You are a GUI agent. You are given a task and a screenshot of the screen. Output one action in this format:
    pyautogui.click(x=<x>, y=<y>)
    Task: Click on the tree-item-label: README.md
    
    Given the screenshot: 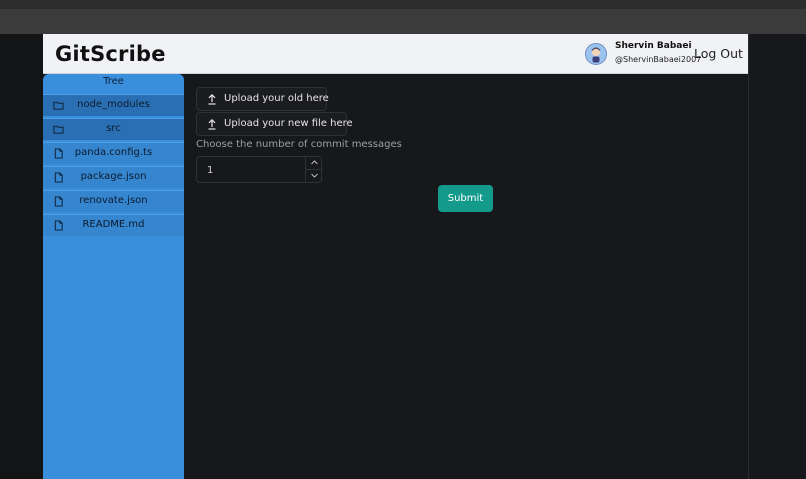 What is the action you would take?
    pyautogui.click(x=113, y=224)
    